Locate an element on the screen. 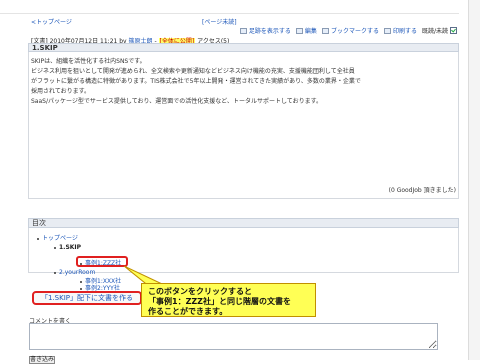 This screenshot has height=364, width=480. toc-item-yourroom: 2.yourRoom is located at coordinates (74, 272).